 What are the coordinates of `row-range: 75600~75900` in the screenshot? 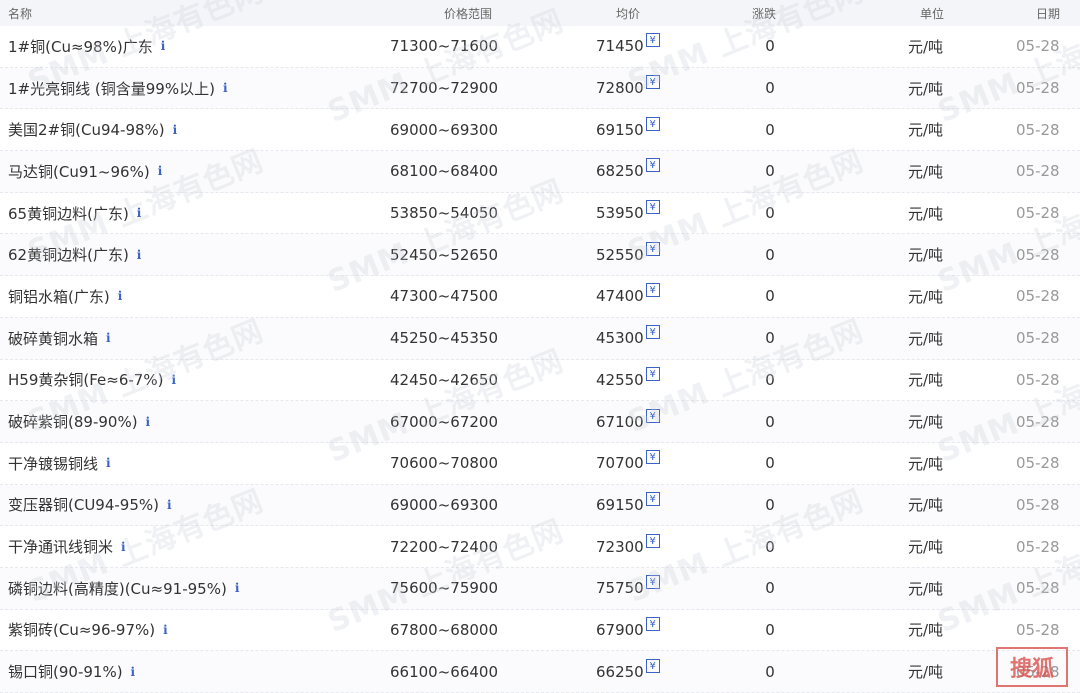 It's located at (444, 588).